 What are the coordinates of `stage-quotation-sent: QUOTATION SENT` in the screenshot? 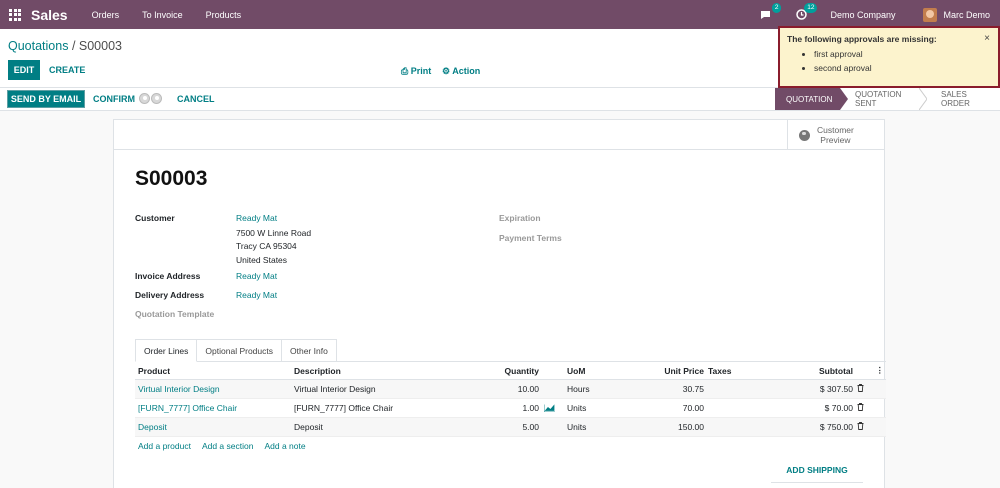 It's located at (883, 99).